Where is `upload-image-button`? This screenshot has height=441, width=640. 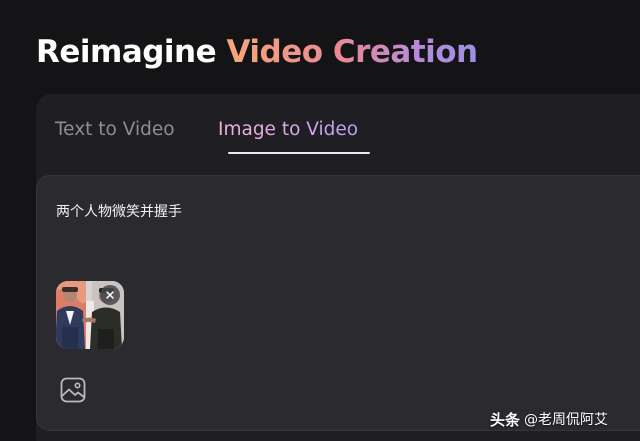
upload-image-button is located at coordinates (73, 390).